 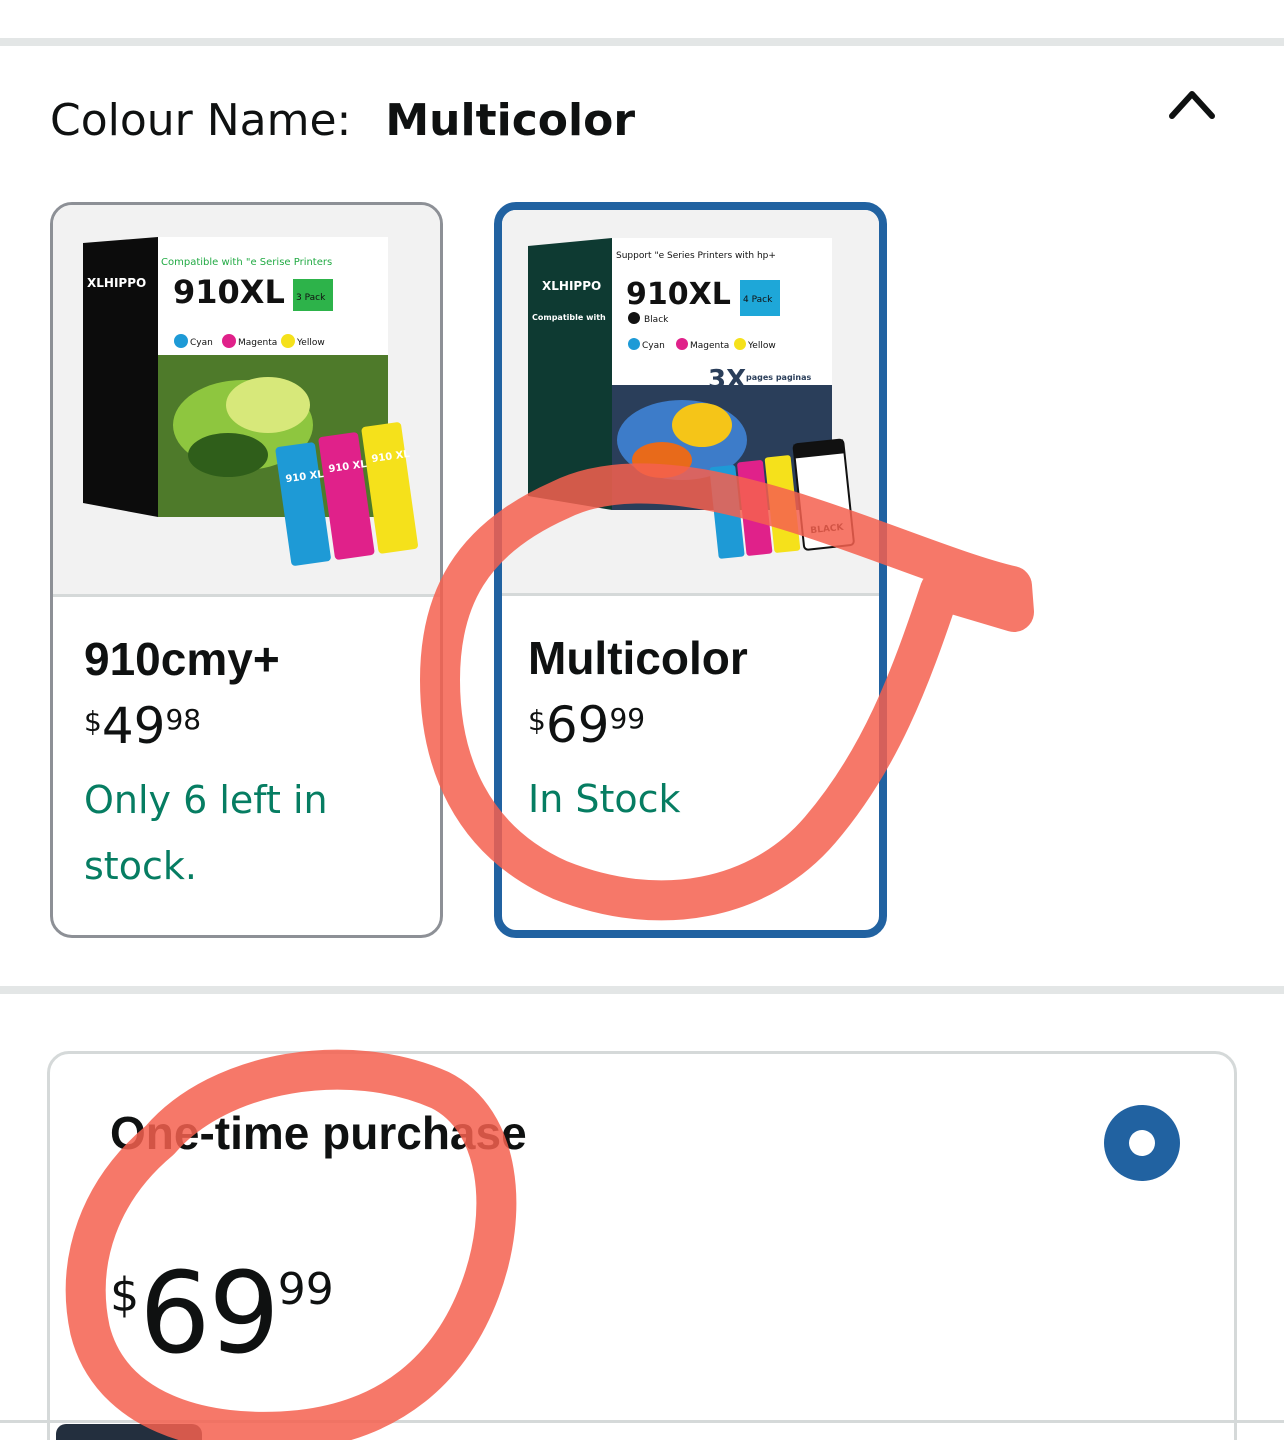 What do you see at coordinates (727, 380) in the screenshot?
I see `pages-3x-text: 3X` at bounding box center [727, 380].